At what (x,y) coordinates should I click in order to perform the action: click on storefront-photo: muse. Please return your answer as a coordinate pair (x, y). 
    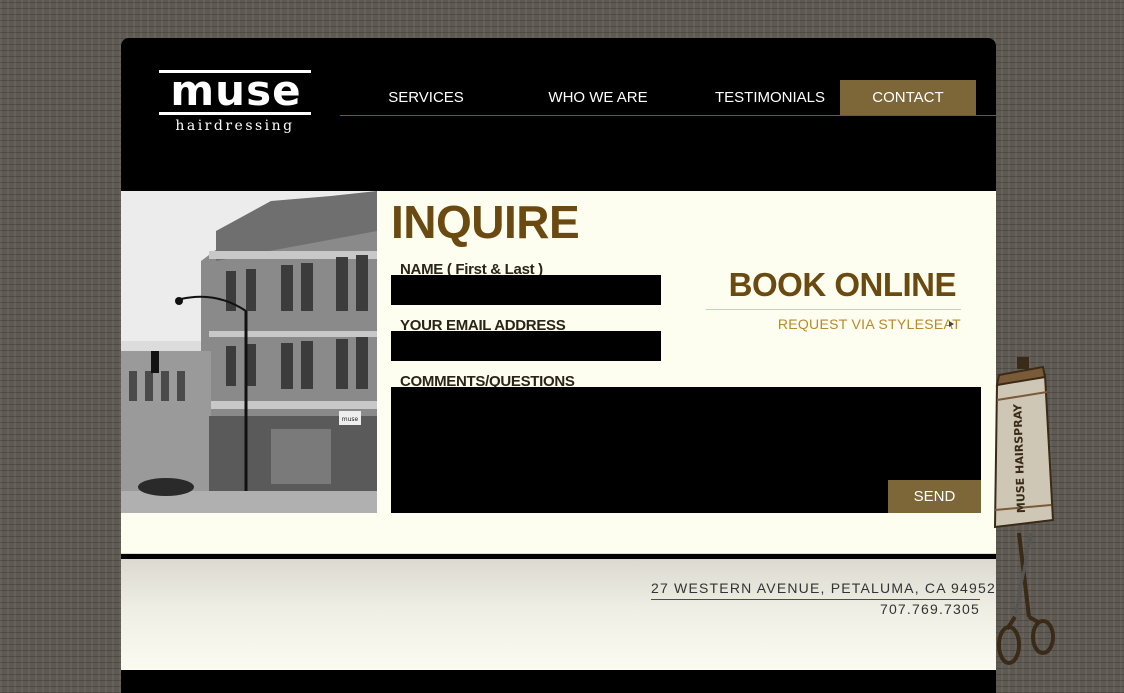
    Looking at the image, I should click on (249, 352).